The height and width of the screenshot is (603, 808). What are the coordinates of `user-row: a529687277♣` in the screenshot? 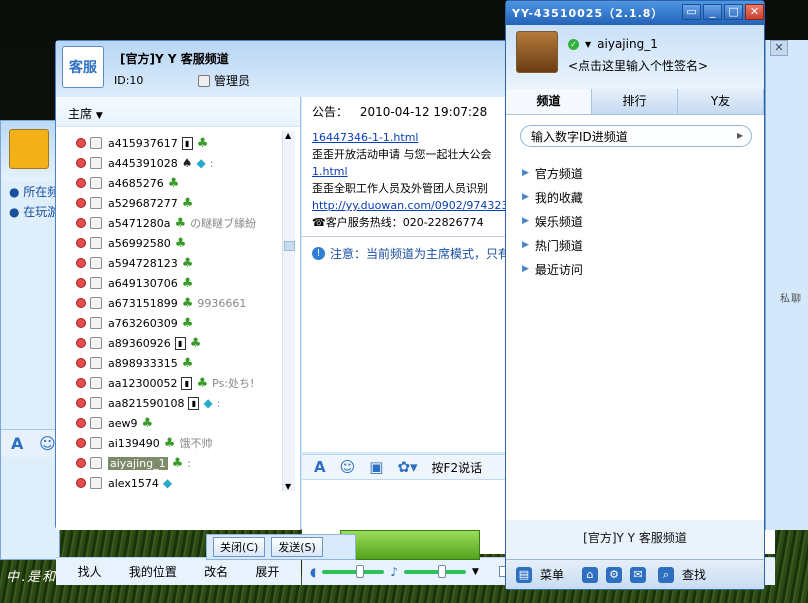 It's located at (183, 203).